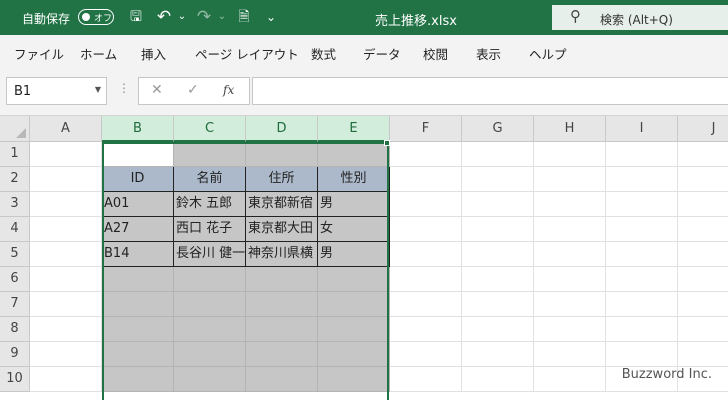 The height and width of the screenshot is (400, 728). What do you see at coordinates (98, 53) in the screenshot?
I see `menu-home: ホーム` at bounding box center [98, 53].